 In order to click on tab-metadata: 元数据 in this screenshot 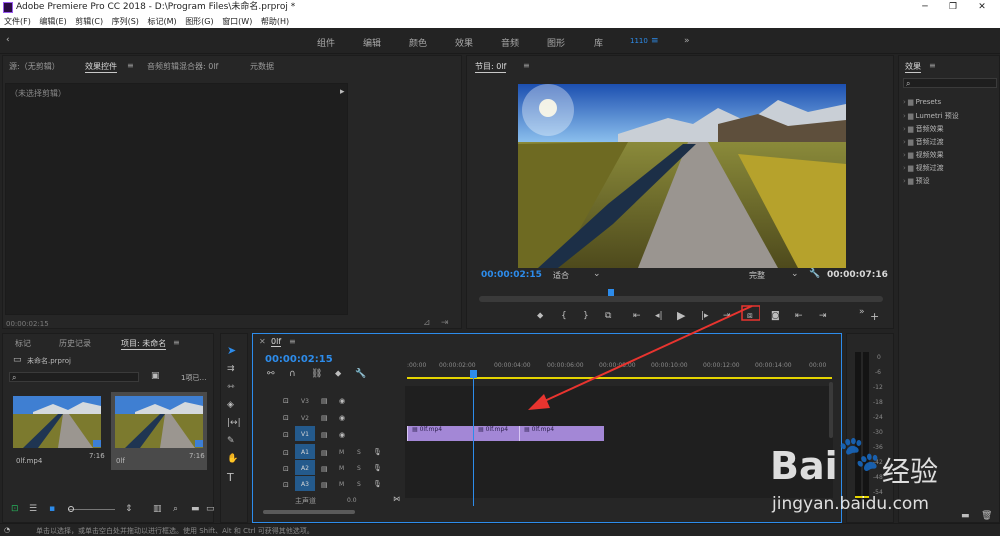, I will do `click(262, 66)`.